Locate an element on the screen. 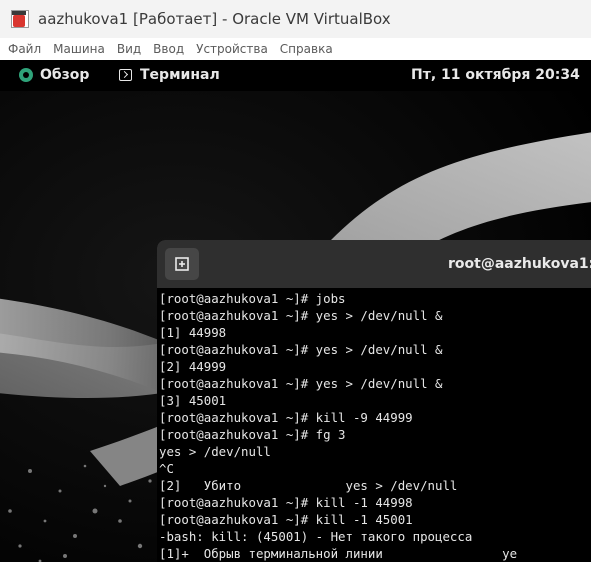 This screenshot has width=591, height=562. terminal-line: [1]+ Обрыв терминальной линии ye is located at coordinates (338, 553).